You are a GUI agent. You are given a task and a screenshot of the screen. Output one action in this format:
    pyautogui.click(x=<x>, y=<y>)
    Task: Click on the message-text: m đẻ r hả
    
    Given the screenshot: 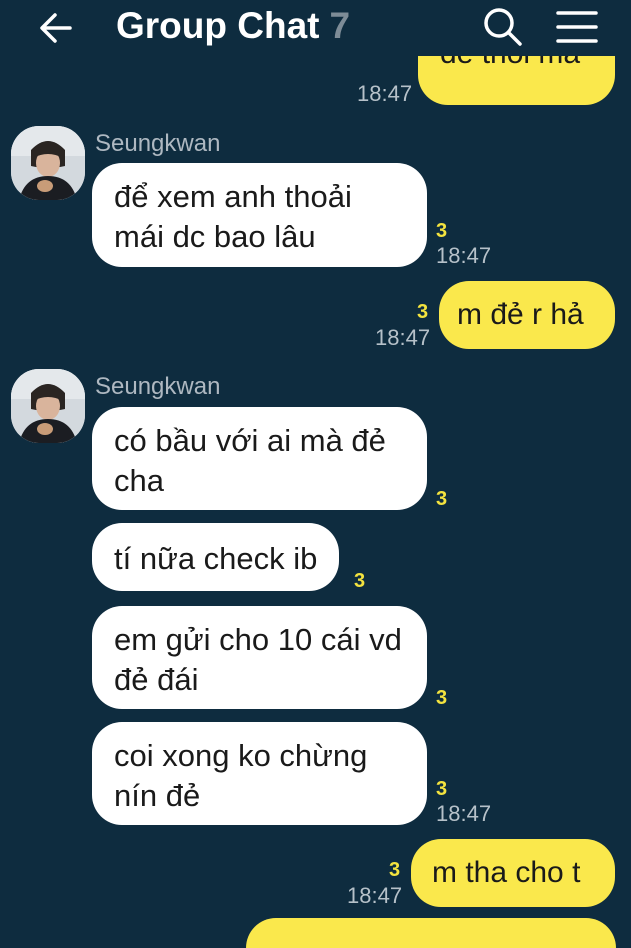 What is the action you would take?
    pyautogui.click(x=520, y=314)
    